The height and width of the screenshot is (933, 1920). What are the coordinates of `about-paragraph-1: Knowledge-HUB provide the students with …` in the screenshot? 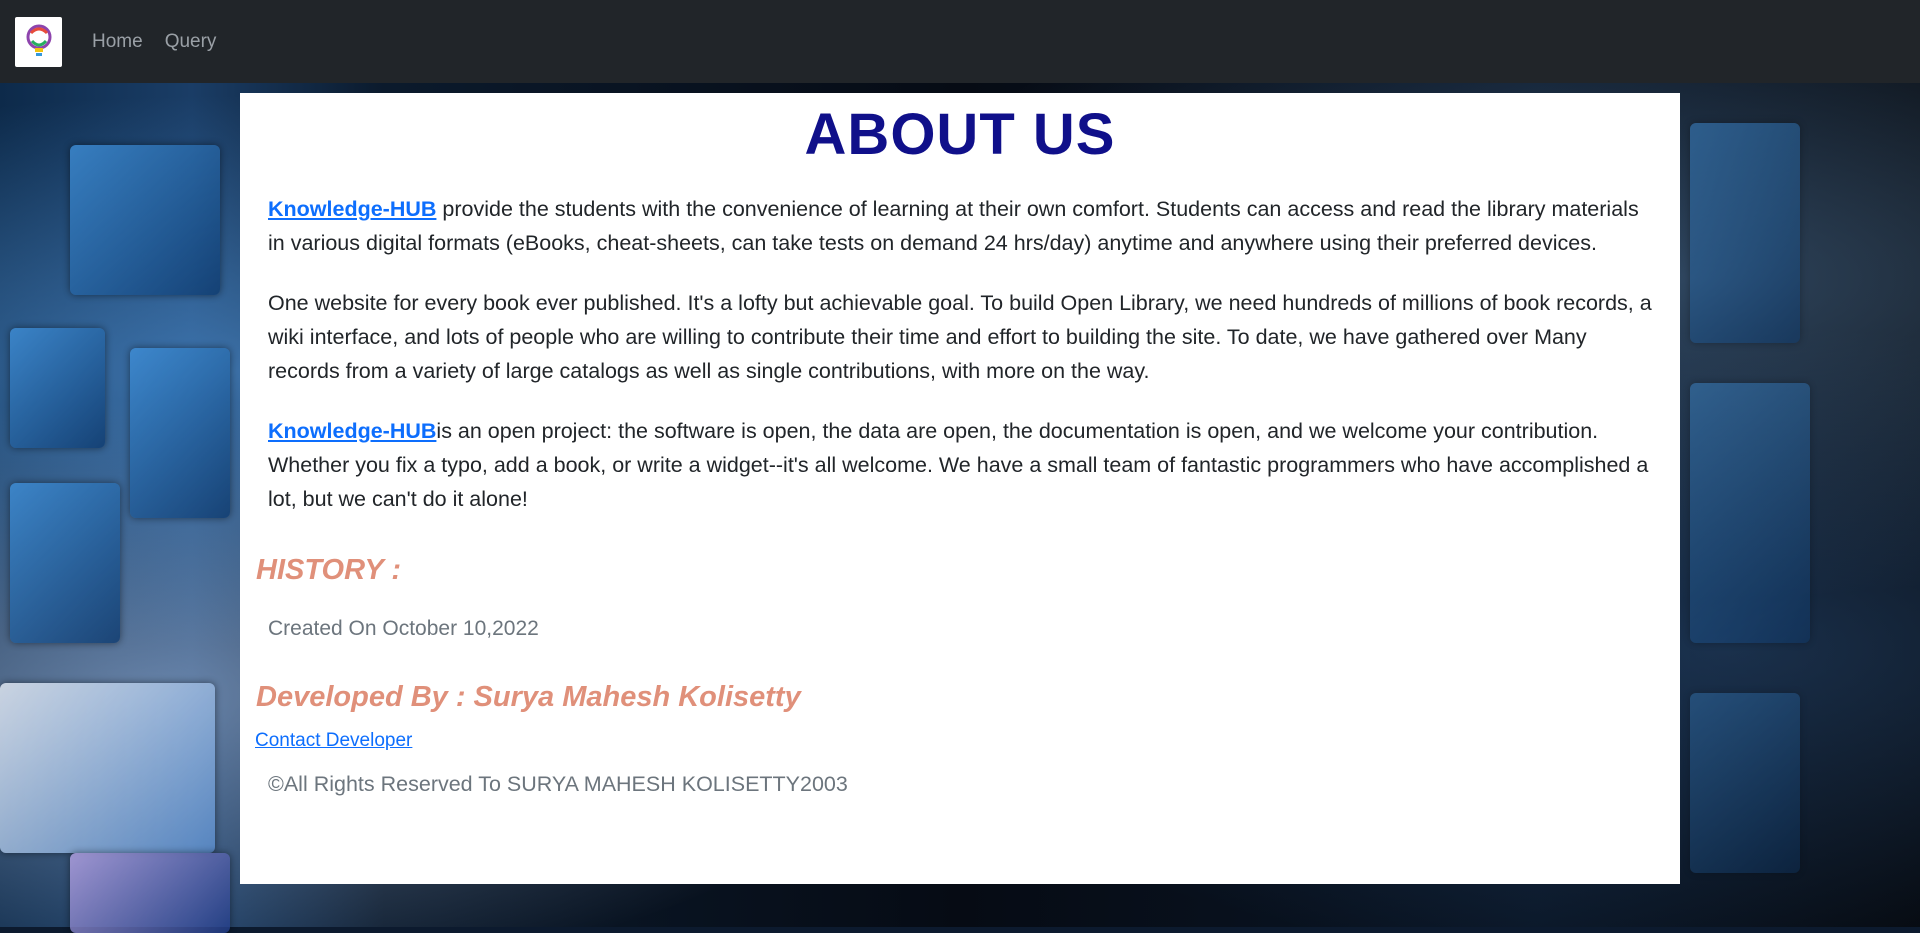 It's located at (960, 226).